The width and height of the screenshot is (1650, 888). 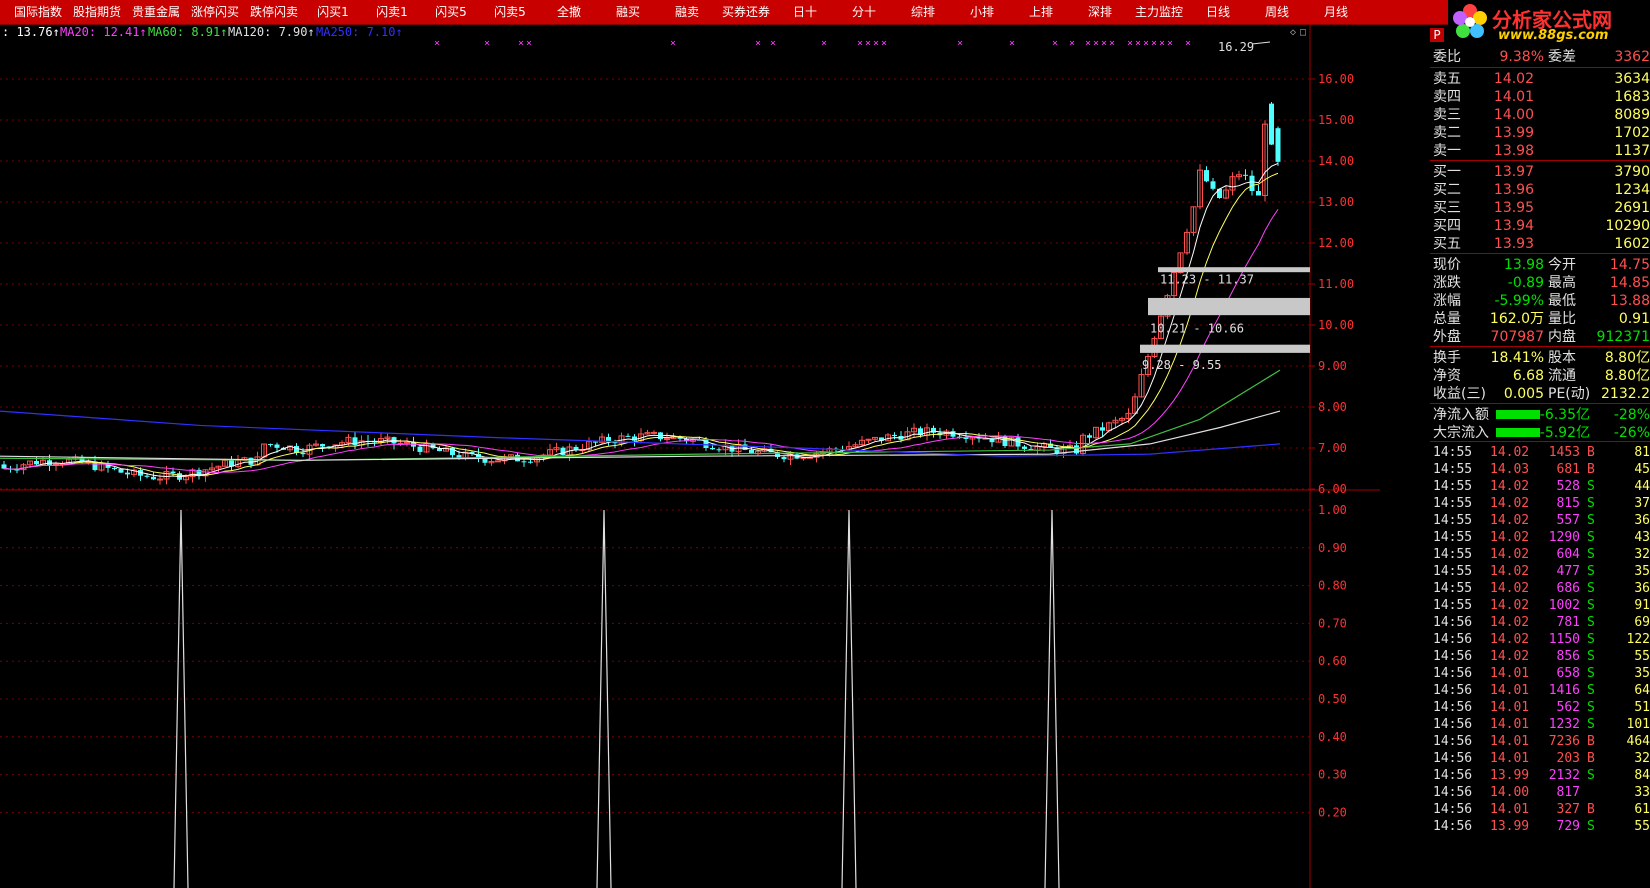 What do you see at coordinates (1336, 12) in the screenshot?
I see `toolbar-button-22: 月线` at bounding box center [1336, 12].